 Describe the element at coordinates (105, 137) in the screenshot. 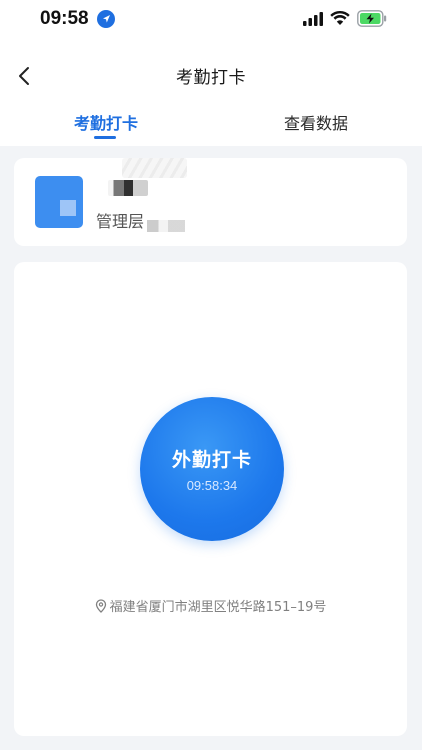

I see `active-tab-indicator` at that location.